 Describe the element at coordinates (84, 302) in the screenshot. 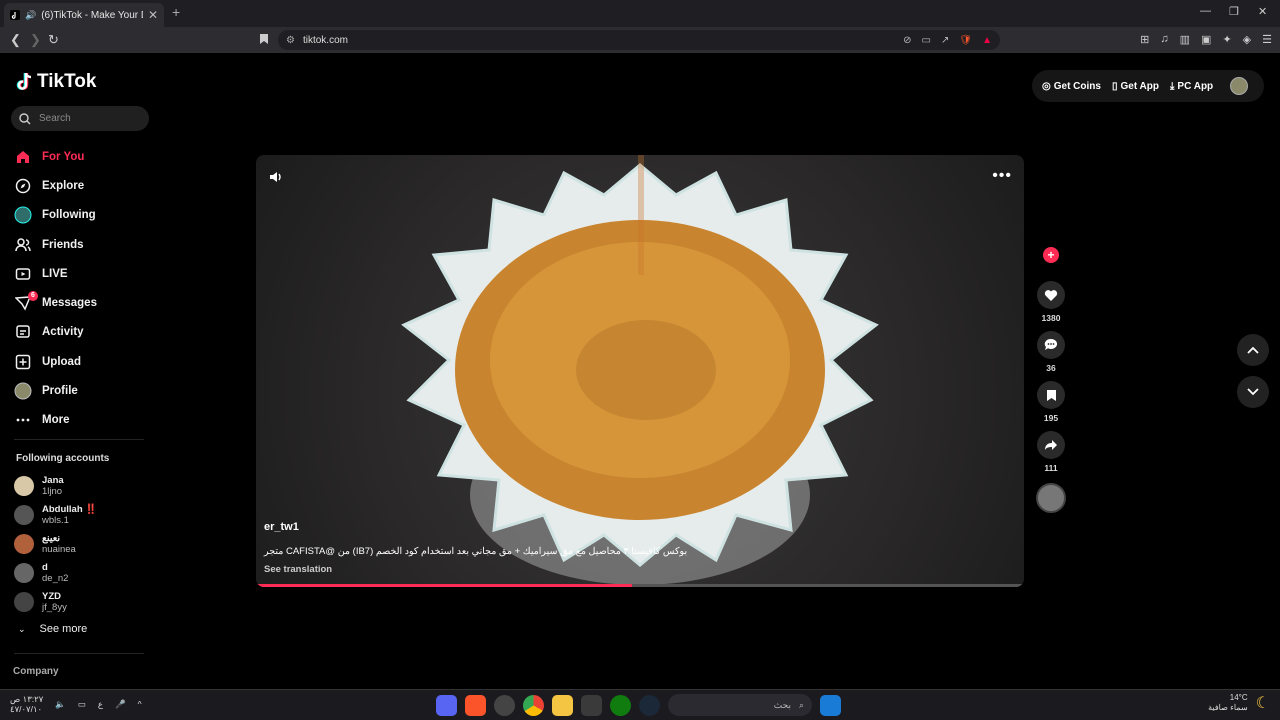

I see `sidebar-item-messages: 6 Messages` at that location.